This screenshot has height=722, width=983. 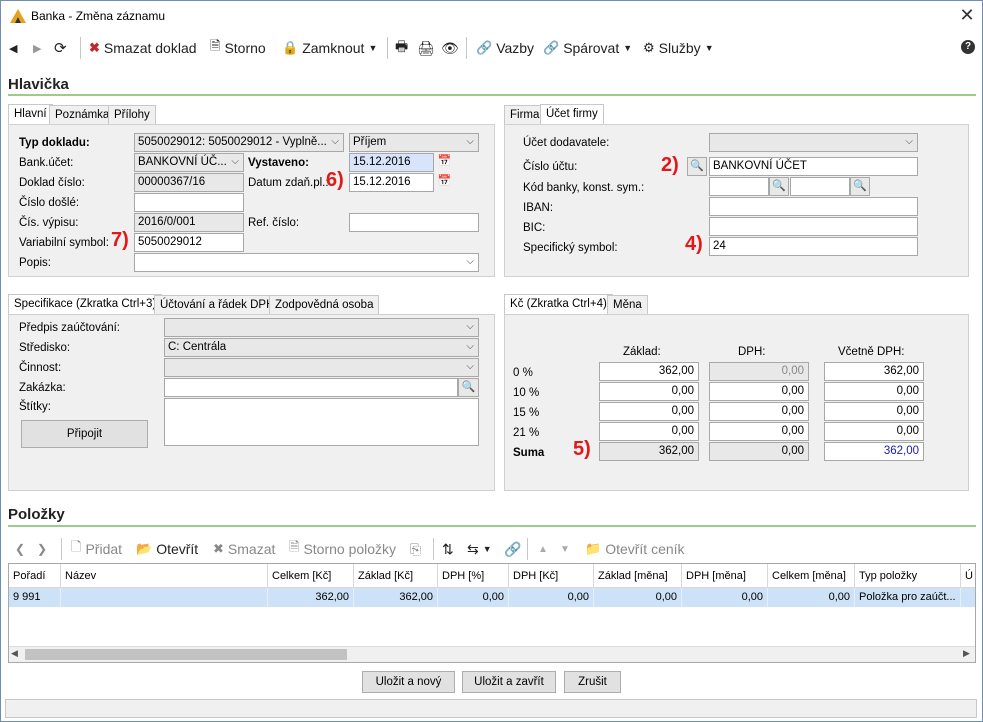 I want to click on cancel-button: Zrušit, so click(x=592, y=682).